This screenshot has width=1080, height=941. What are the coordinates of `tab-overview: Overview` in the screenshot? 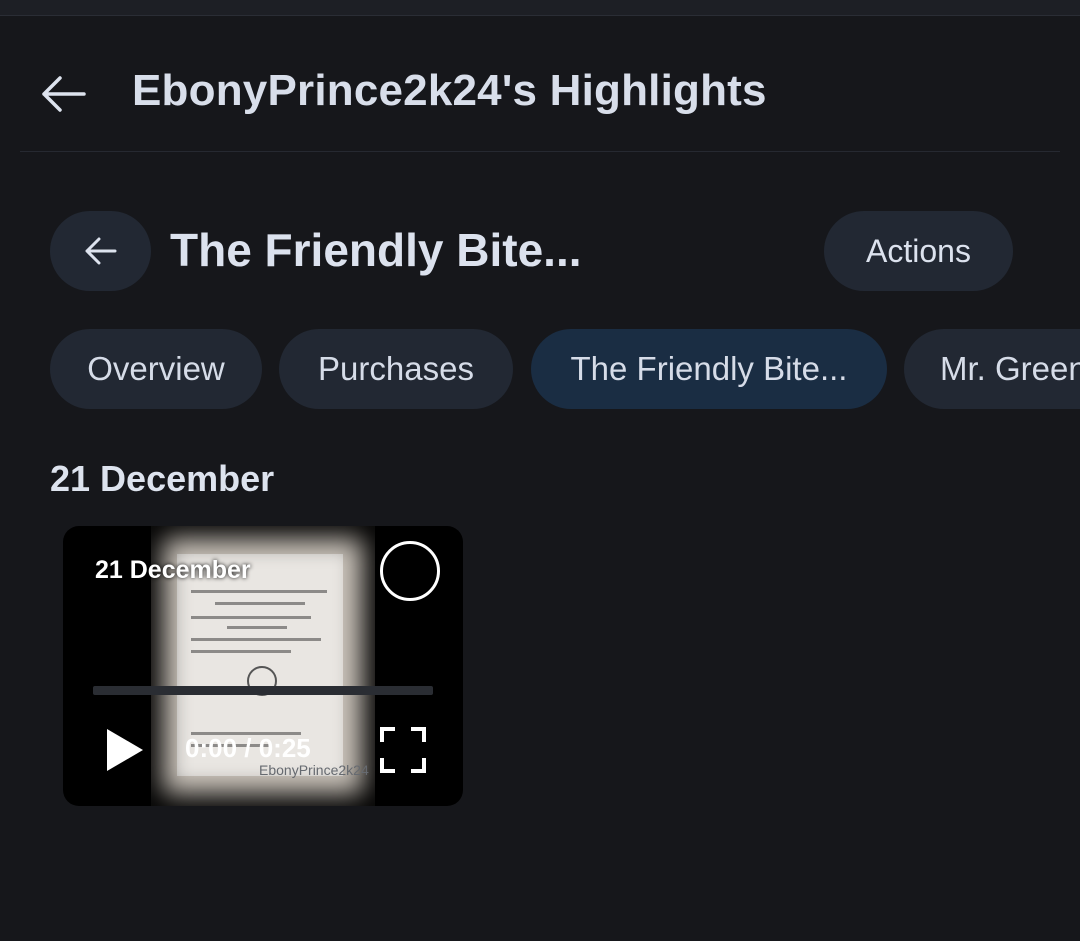 It's located at (156, 369).